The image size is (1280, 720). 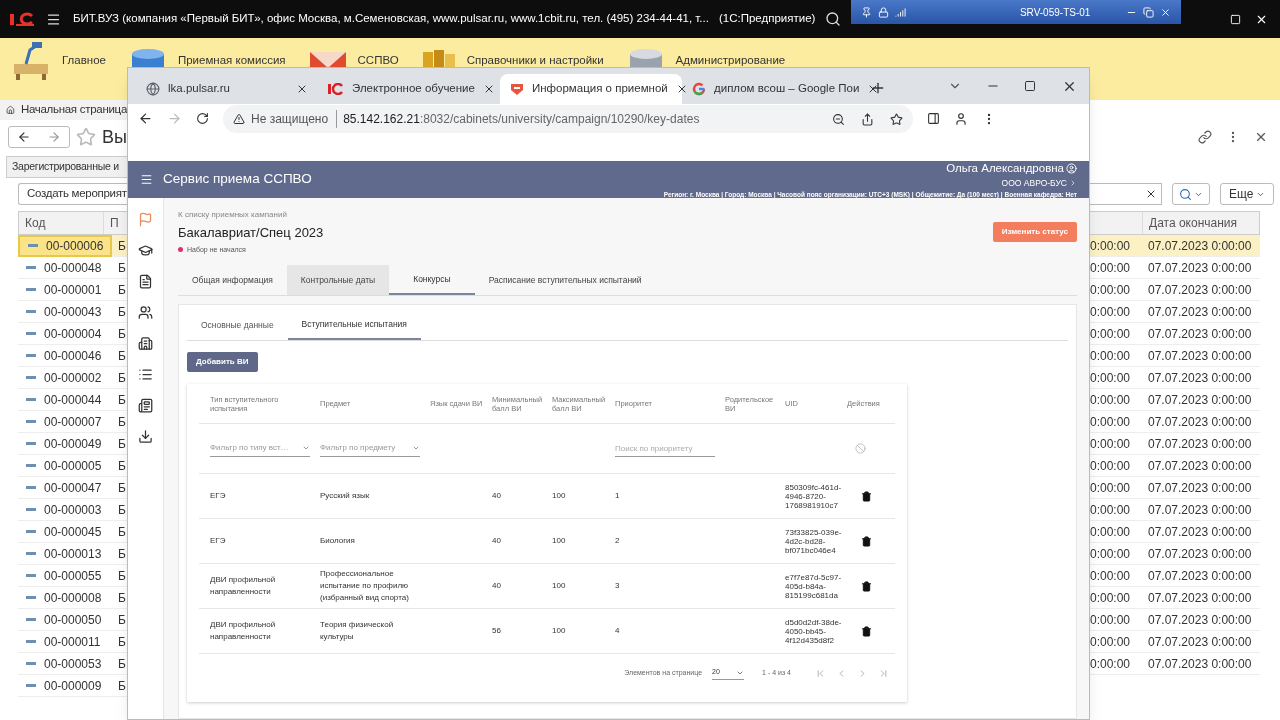 What do you see at coordinates (231, 60) in the screenshot?
I see `section-link: Приемная комиссия` at bounding box center [231, 60].